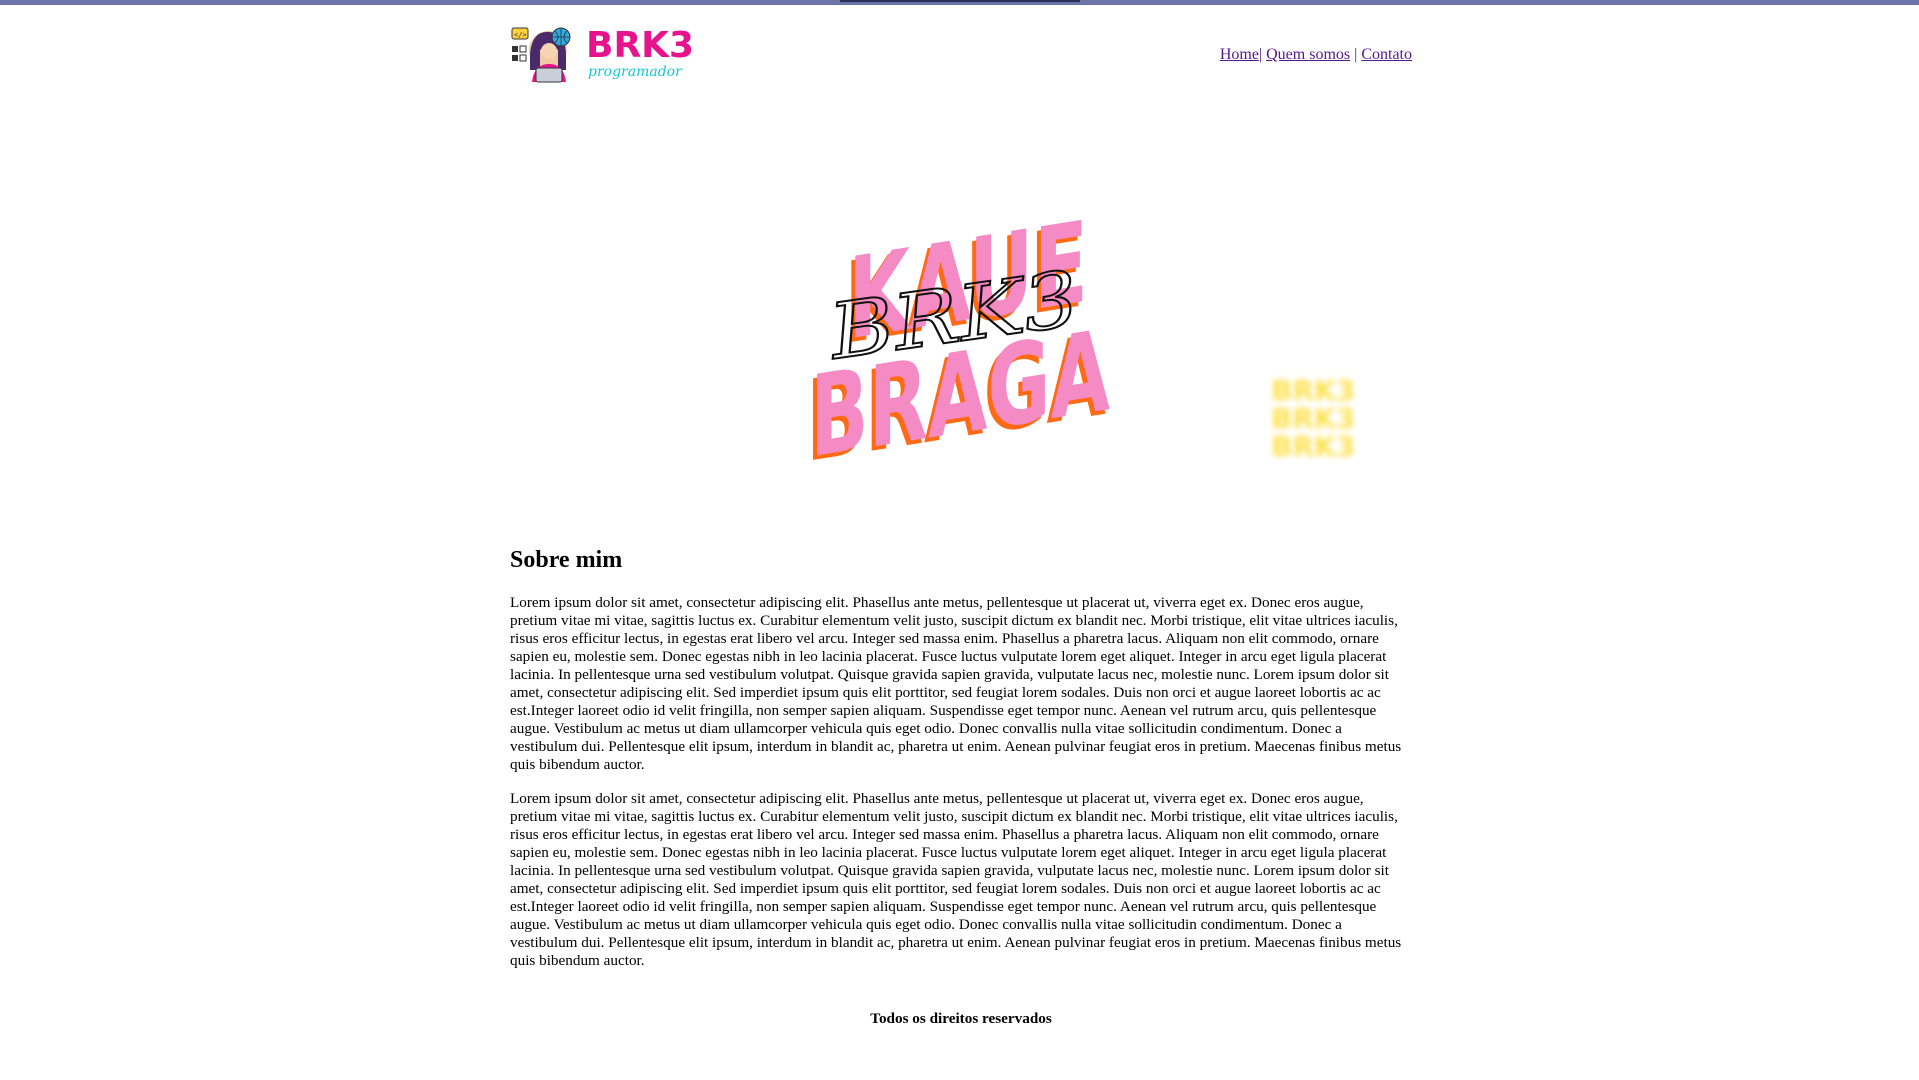 Image resolution: width=1919 pixels, height=1080 pixels. Describe the element at coordinates (1313, 418) in the screenshot. I see `decorative-brk3-pattern: BRK3 BRK3 BRK3` at that location.